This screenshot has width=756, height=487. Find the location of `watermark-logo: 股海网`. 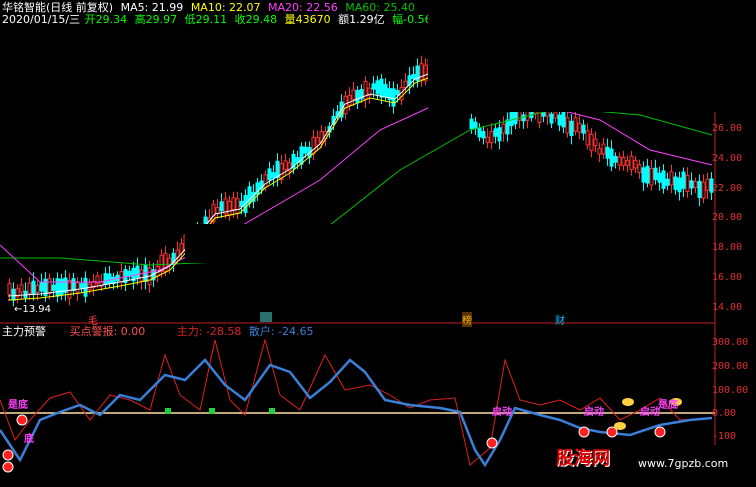

watermark-logo: 股海网 is located at coordinates (583, 458).